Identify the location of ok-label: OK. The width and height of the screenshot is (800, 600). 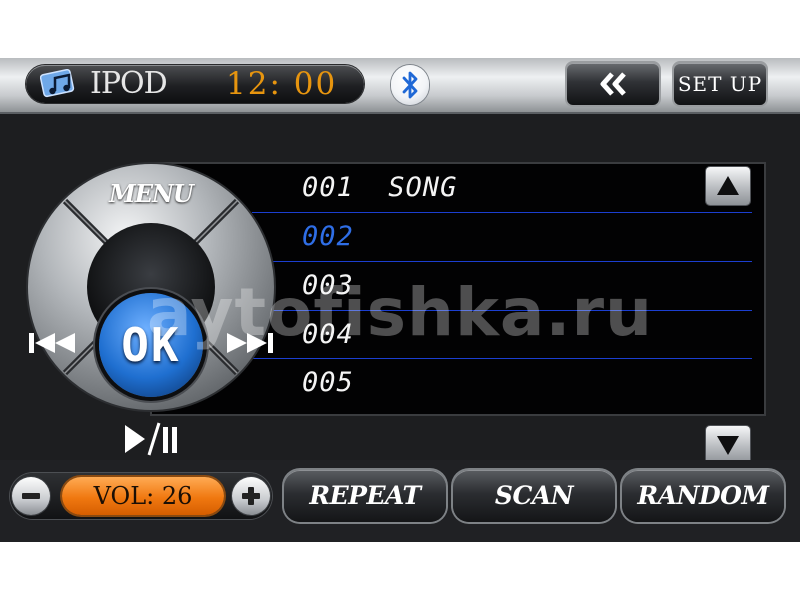
(151, 345).